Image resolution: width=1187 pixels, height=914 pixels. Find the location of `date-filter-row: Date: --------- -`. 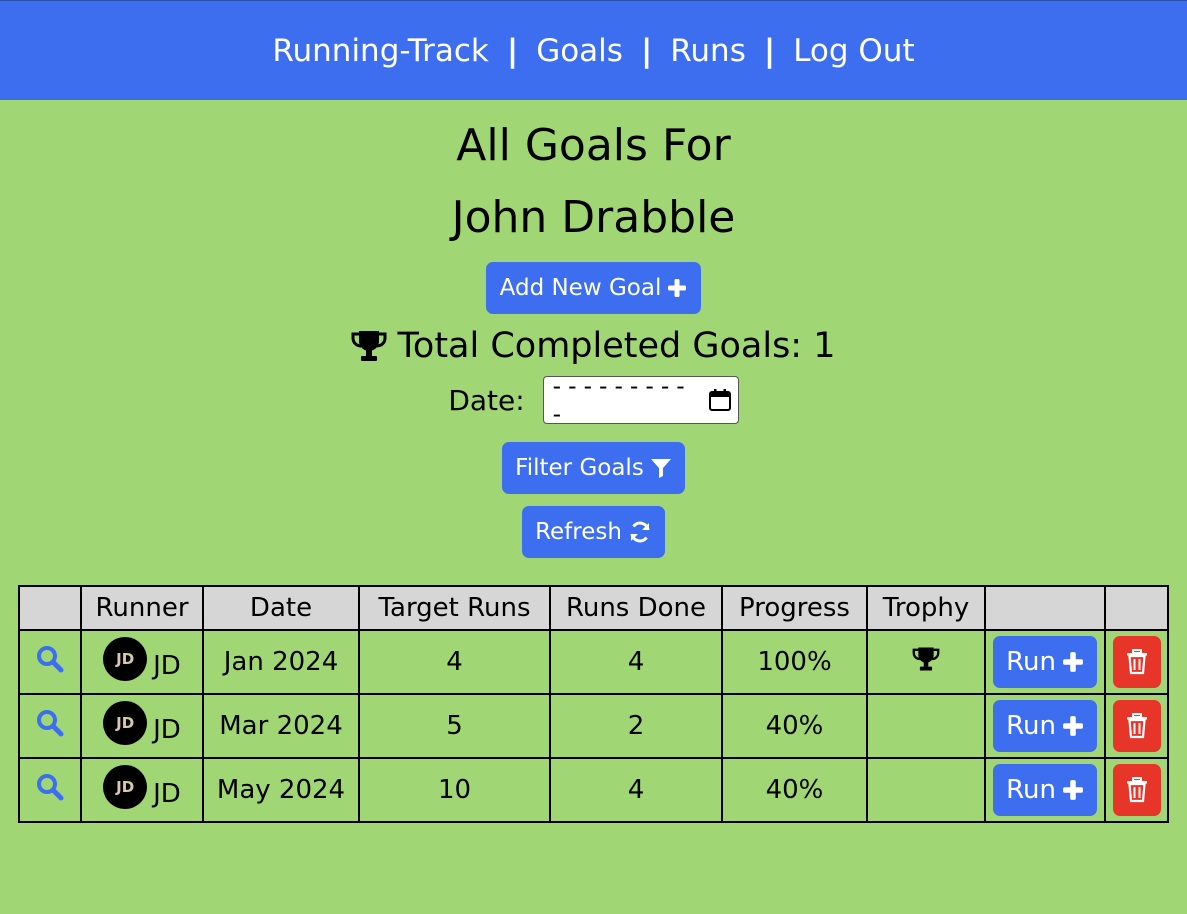

date-filter-row: Date: --------- - is located at coordinates (593, 400).